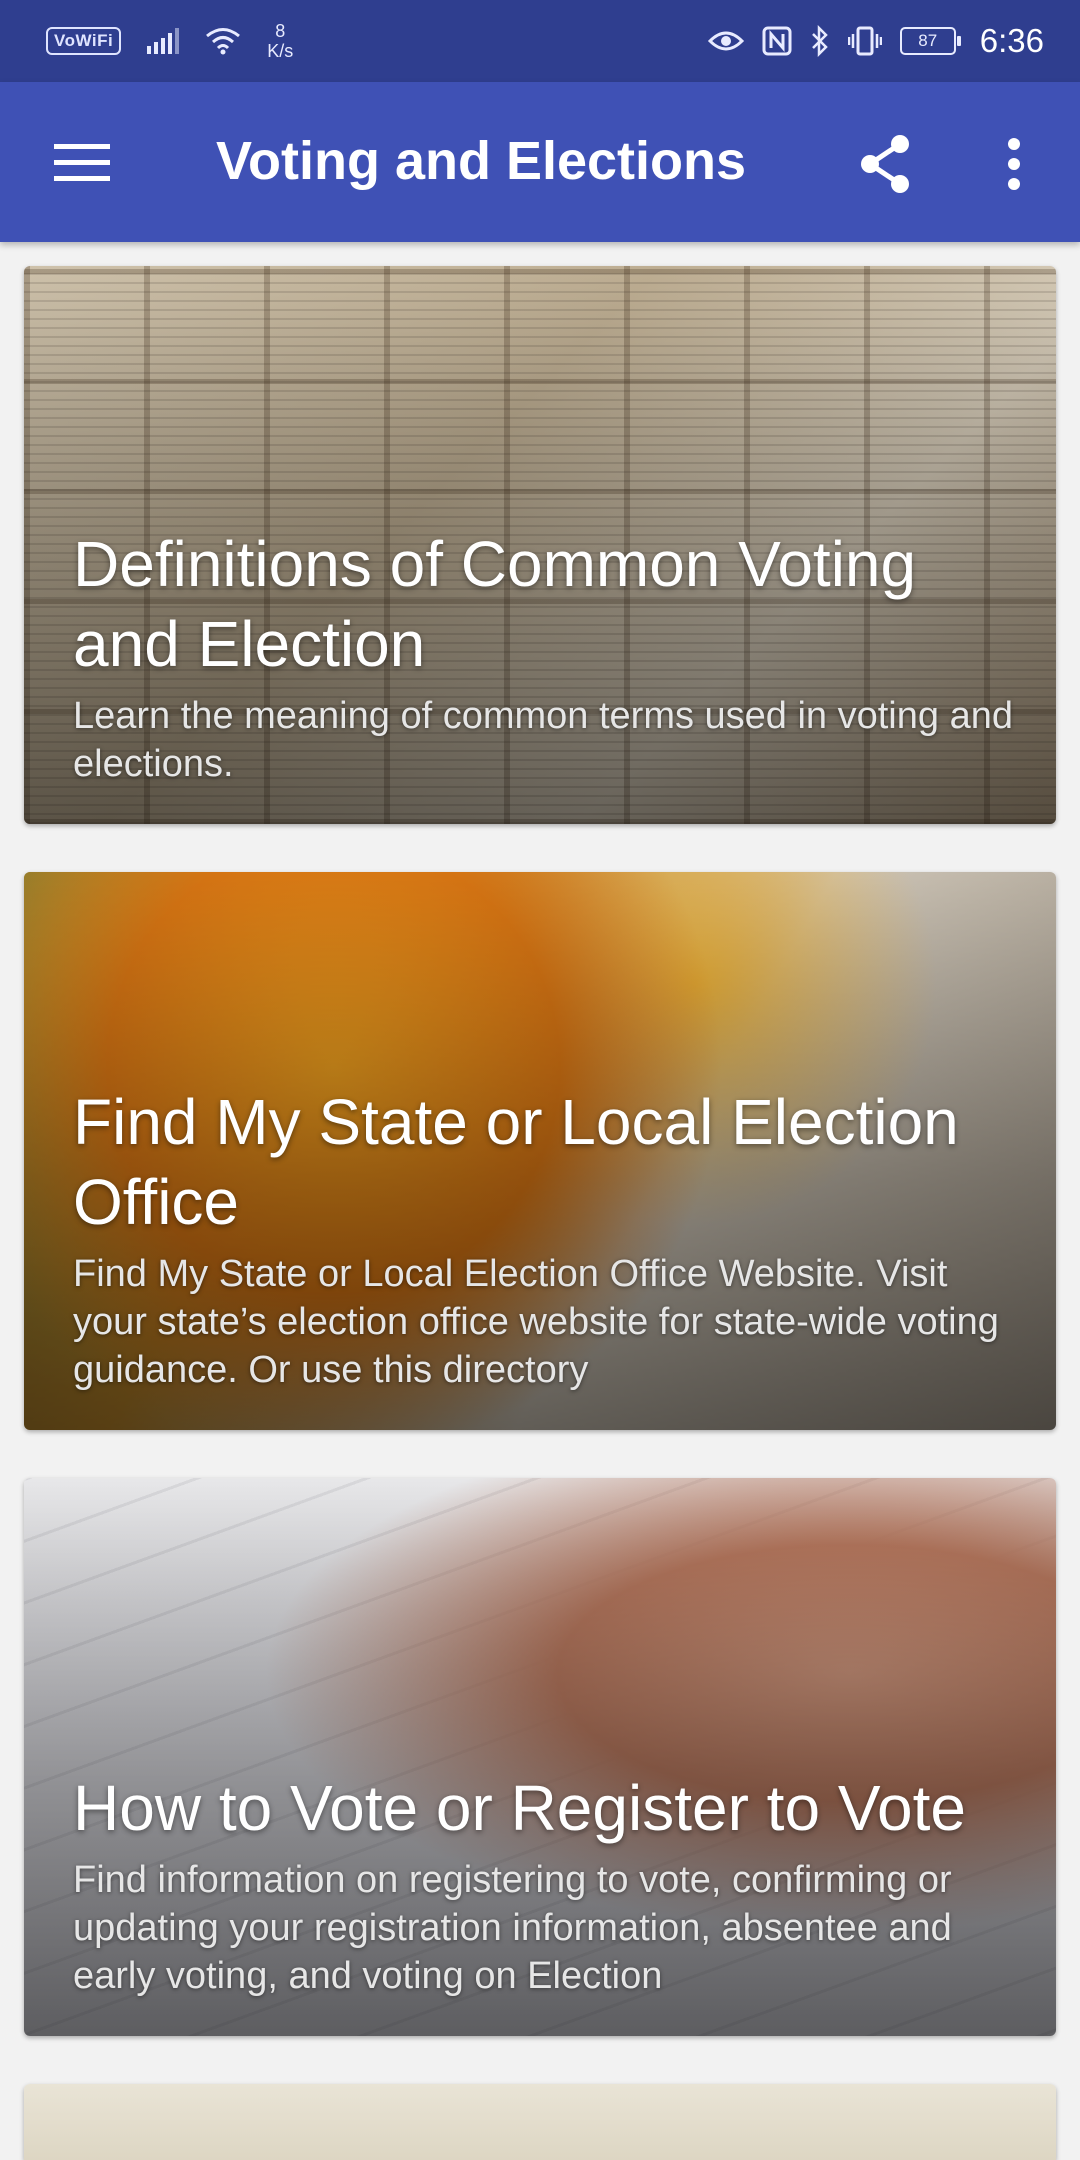 This screenshot has height=2160, width=1080. Describe the element at coordinates (864, 41) in the screenshot. I see `vibrate-icon` at that location.